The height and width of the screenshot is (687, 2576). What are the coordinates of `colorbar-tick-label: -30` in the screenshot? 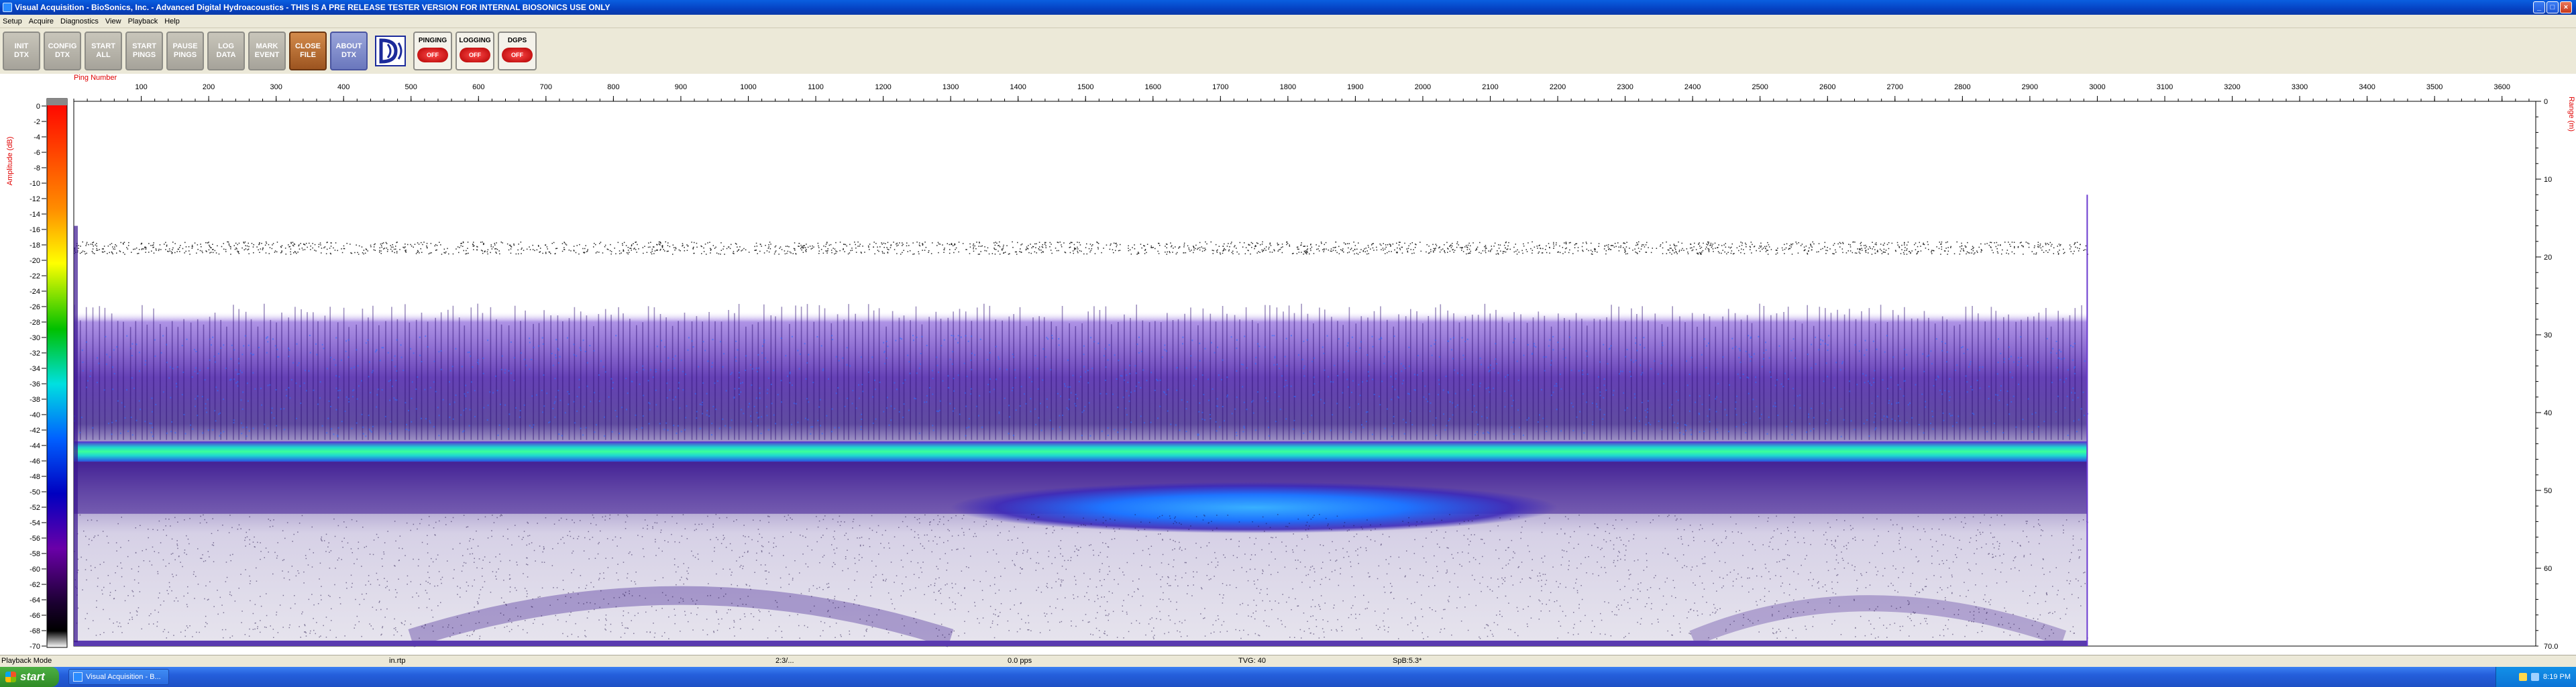 It's located at (35, 338).